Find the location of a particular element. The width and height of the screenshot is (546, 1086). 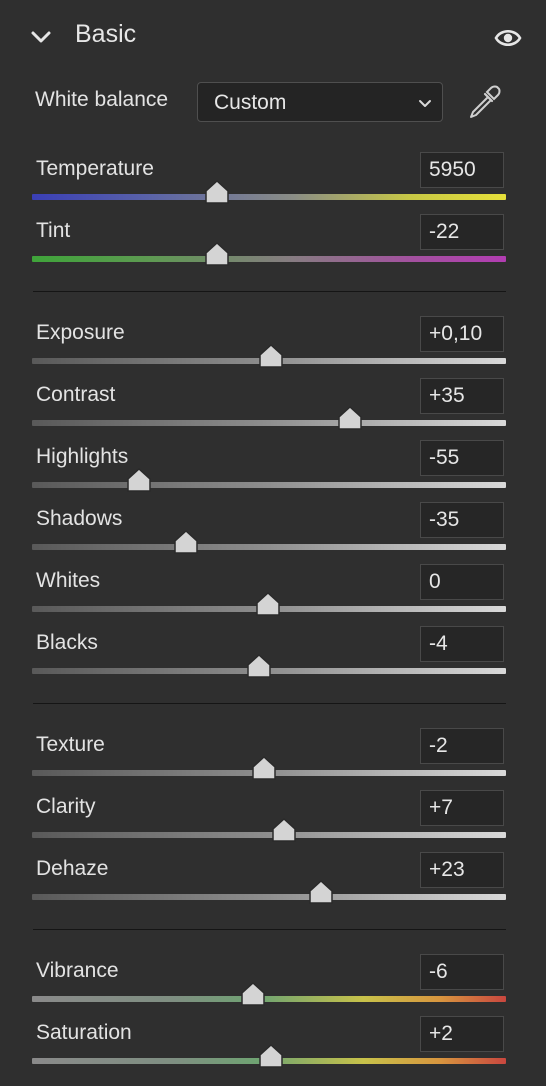

tint-slider-thumb is located at coordinates (217, 254).